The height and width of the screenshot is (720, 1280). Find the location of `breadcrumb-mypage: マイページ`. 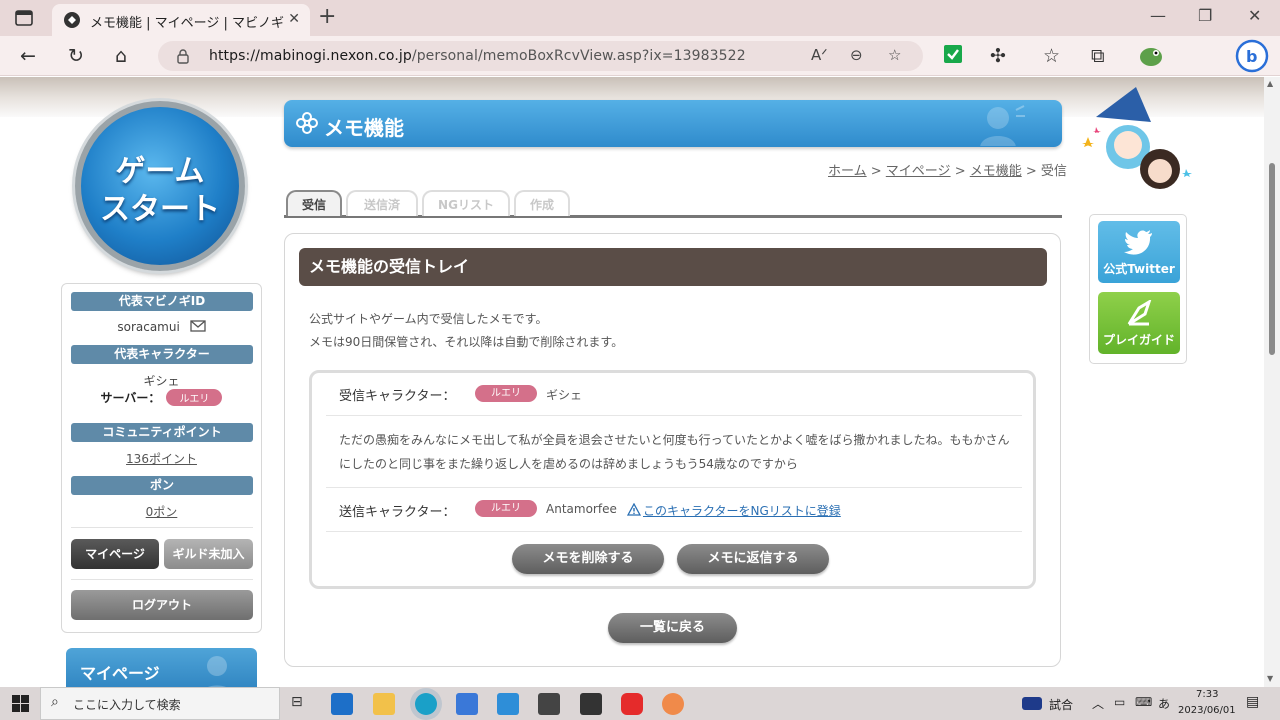

breadcrumb-mypage: マイページ is located at coordinates (918, 171).